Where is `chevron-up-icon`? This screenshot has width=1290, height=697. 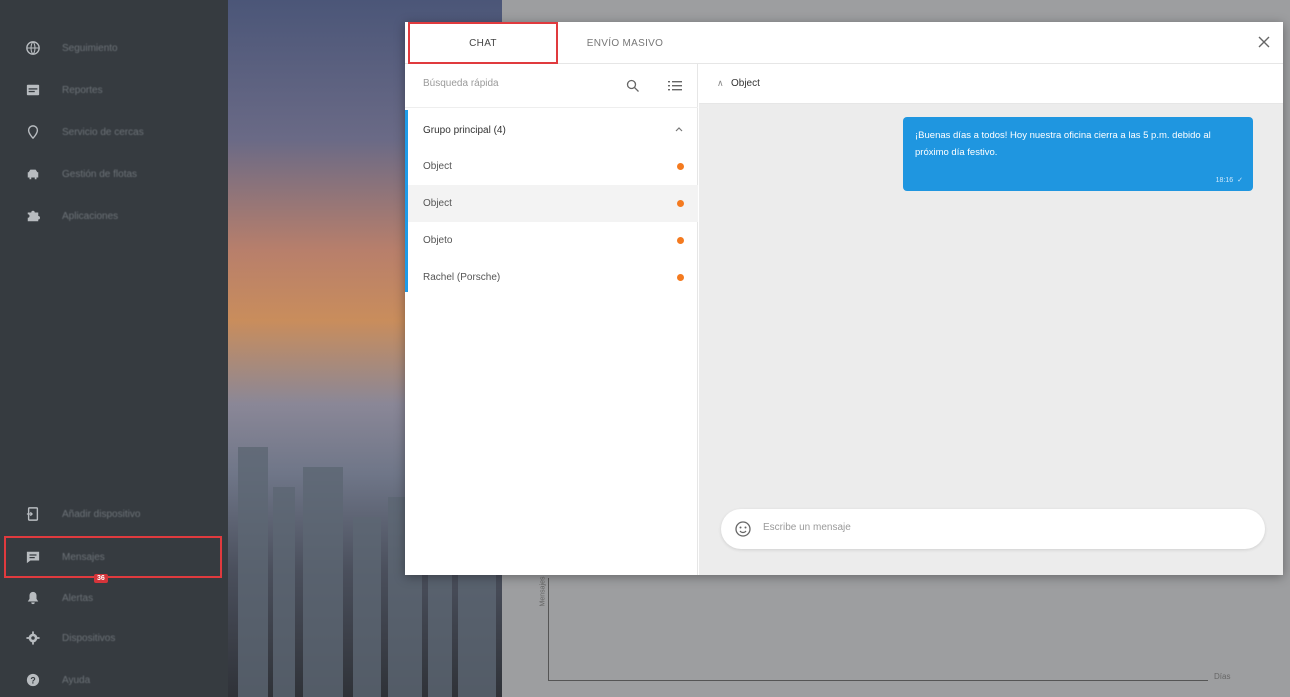
chevron-up-icon is located at coordinates (679, 129).